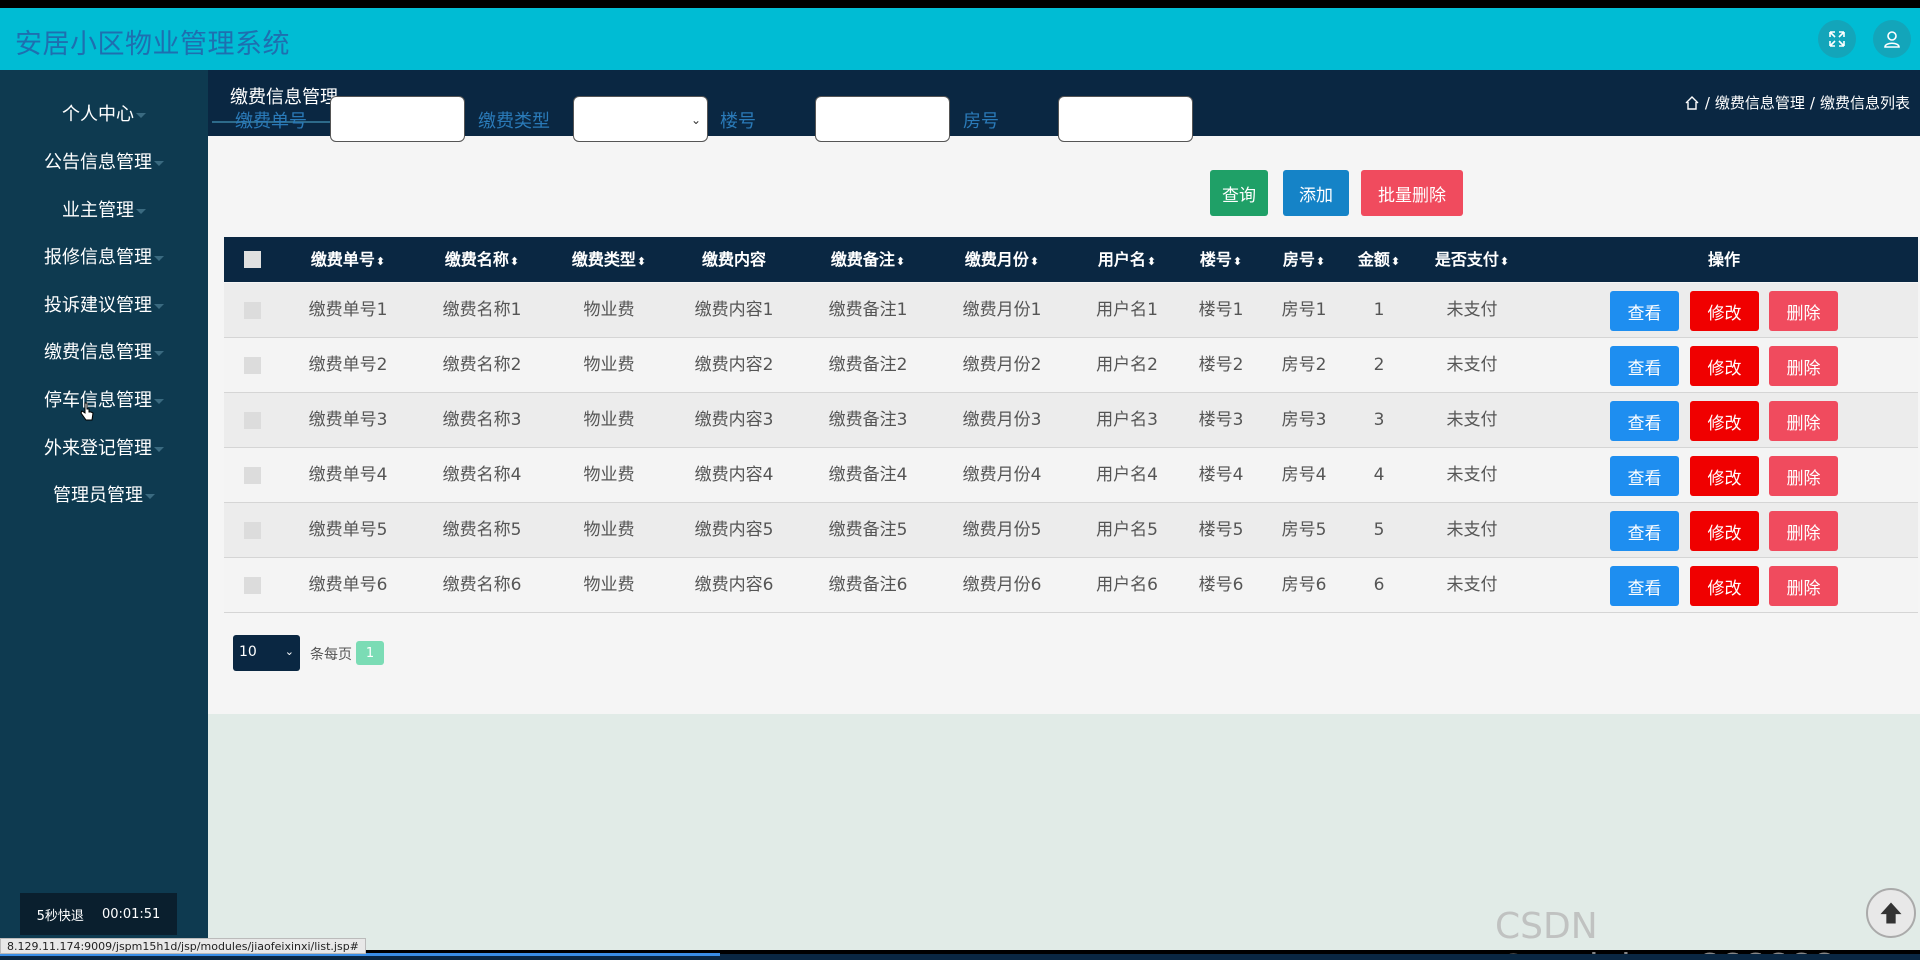 The height and width of the screenshot is (960, 1920). I want to click on cell-amount: 2, so click(1379, 365).